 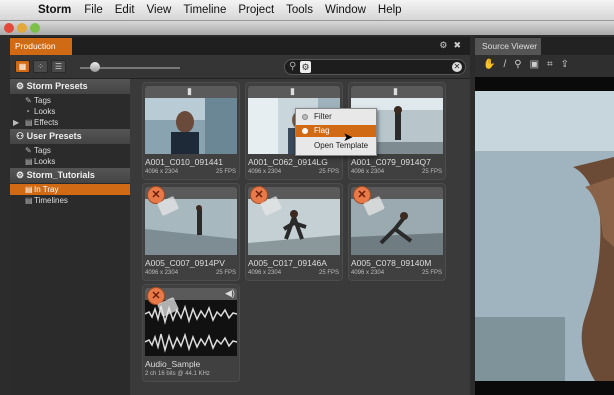 I want to click on mouse-pointer-icon: ➤, so click(x=348, y=137).